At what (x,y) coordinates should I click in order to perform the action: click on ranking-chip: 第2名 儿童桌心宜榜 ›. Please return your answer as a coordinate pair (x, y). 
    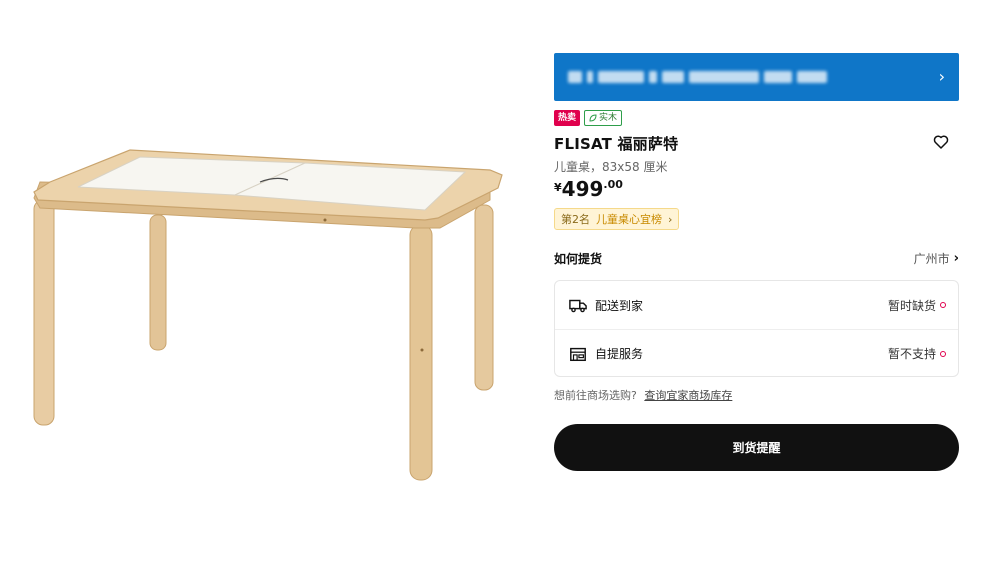
    Looking at the image, I should click on (617, 219).